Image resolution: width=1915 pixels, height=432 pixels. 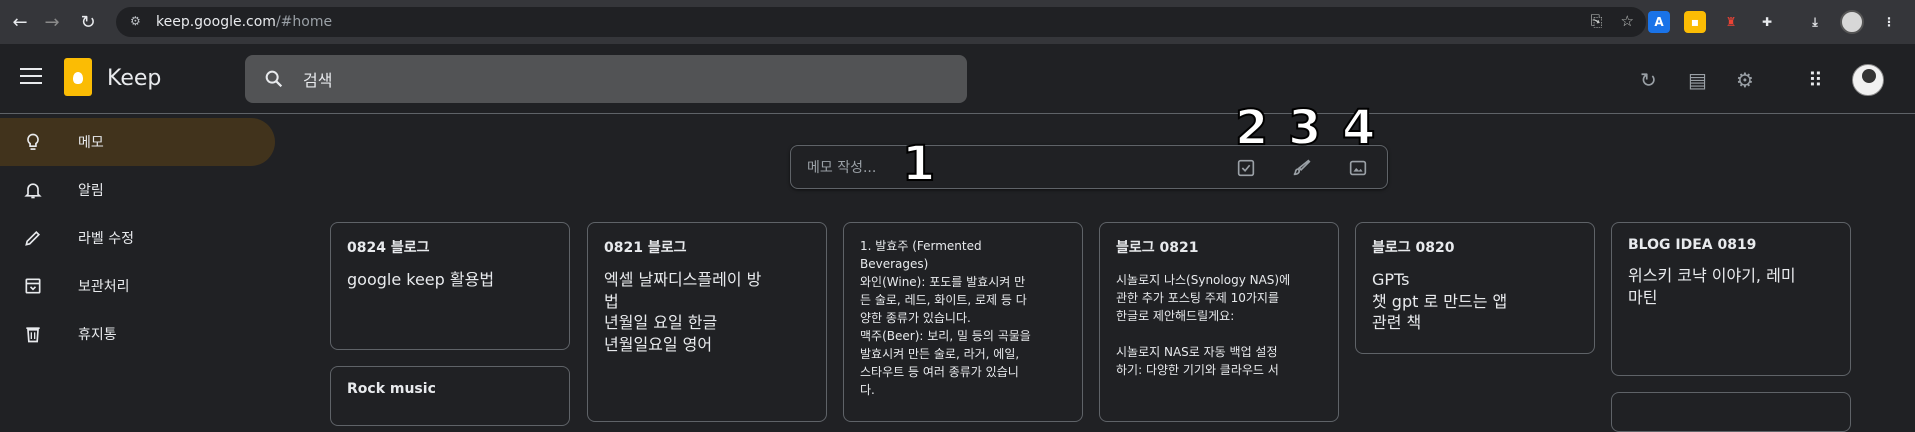 What do you see at coordinates (1659, 22) in the screenshot?
I see `translate-extension-icon: A` at bounding box center [1659, 22].